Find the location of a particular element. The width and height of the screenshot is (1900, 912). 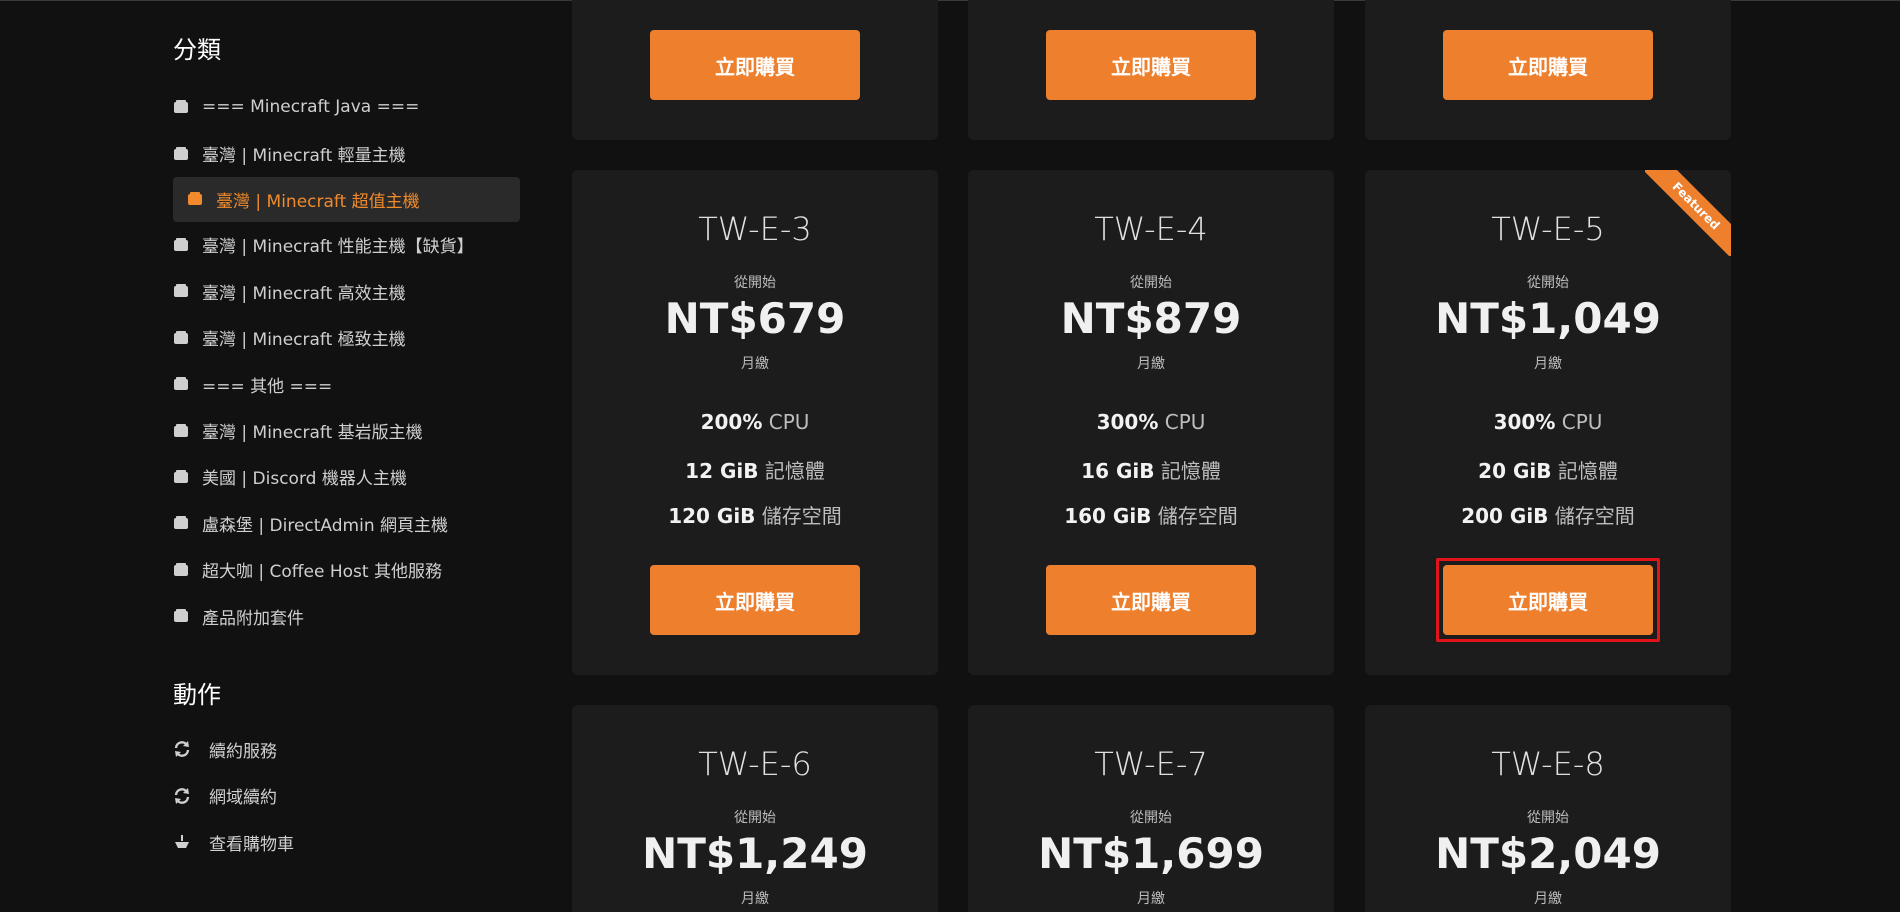

product-card-top-3: 立即購買 is located at coordinates (1548, 70).